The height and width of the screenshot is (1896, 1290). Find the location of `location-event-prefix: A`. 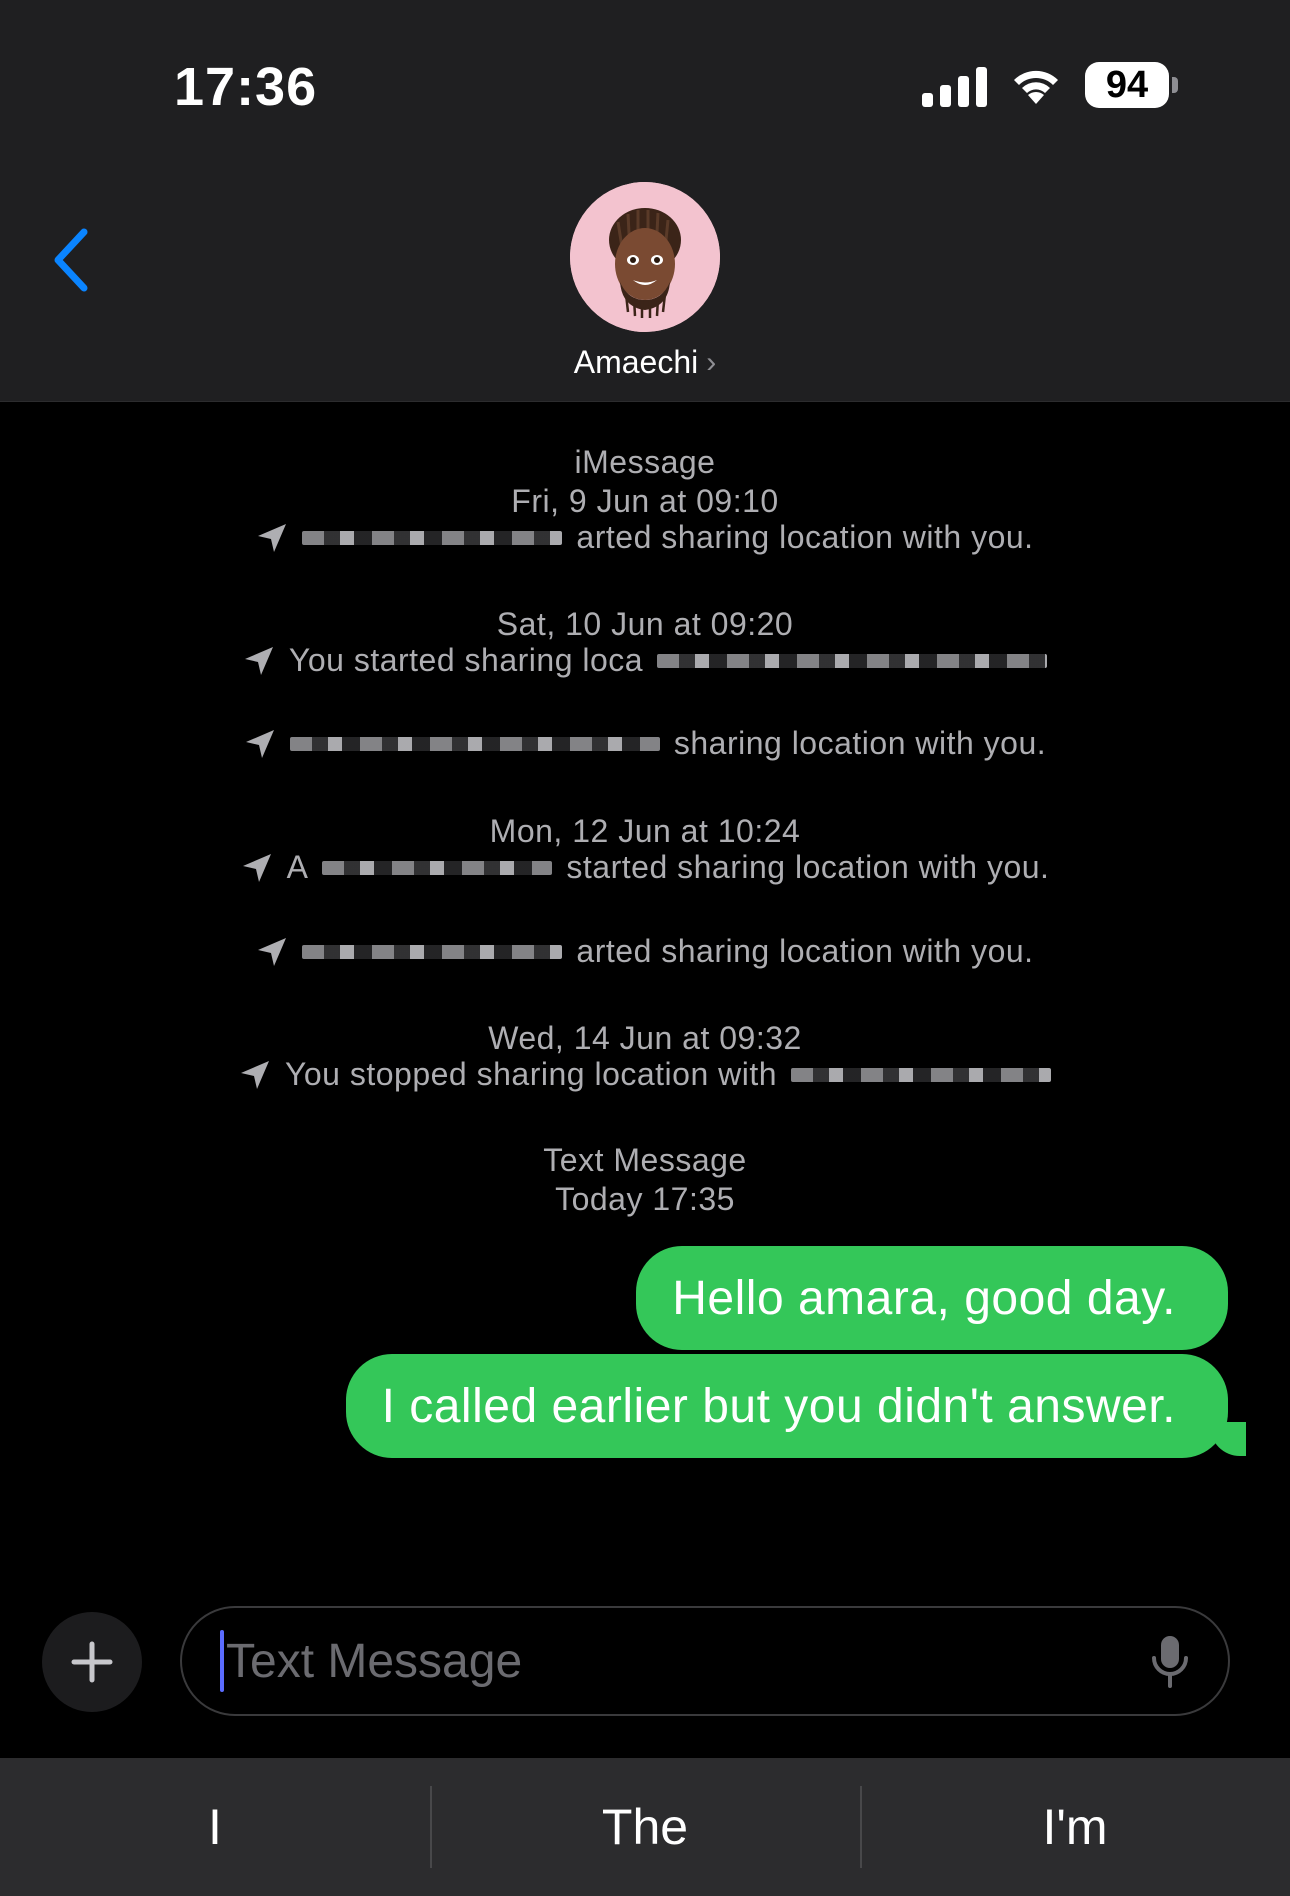

location-event-prefix: A is located at coordinates (297, 867).